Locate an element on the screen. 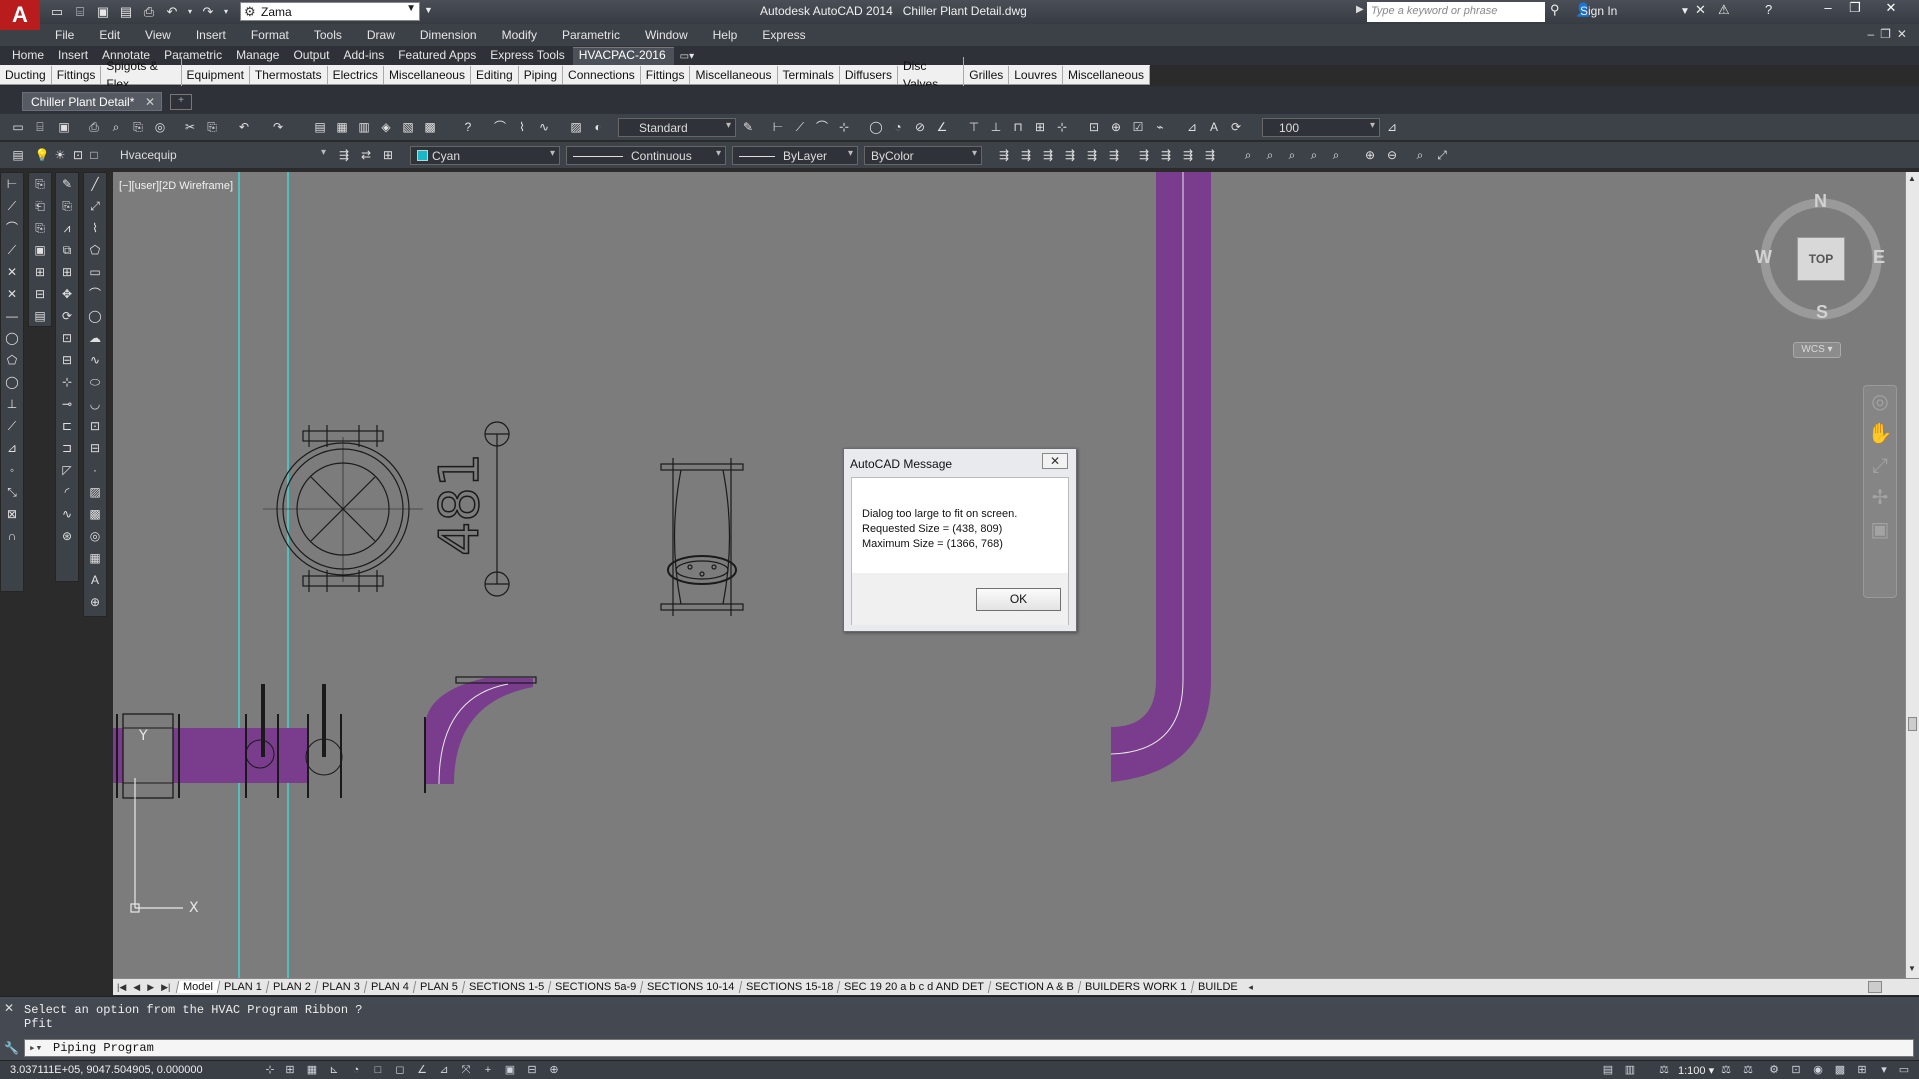  panel-editing: Editing is located at coordinates (495, 74).